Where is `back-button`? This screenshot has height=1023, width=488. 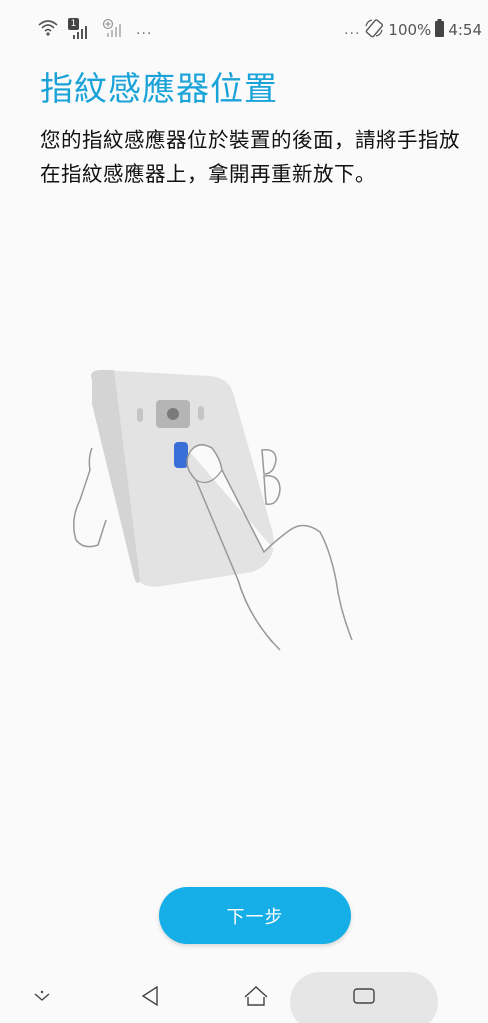
back-button is located at coordinates (150, 997).